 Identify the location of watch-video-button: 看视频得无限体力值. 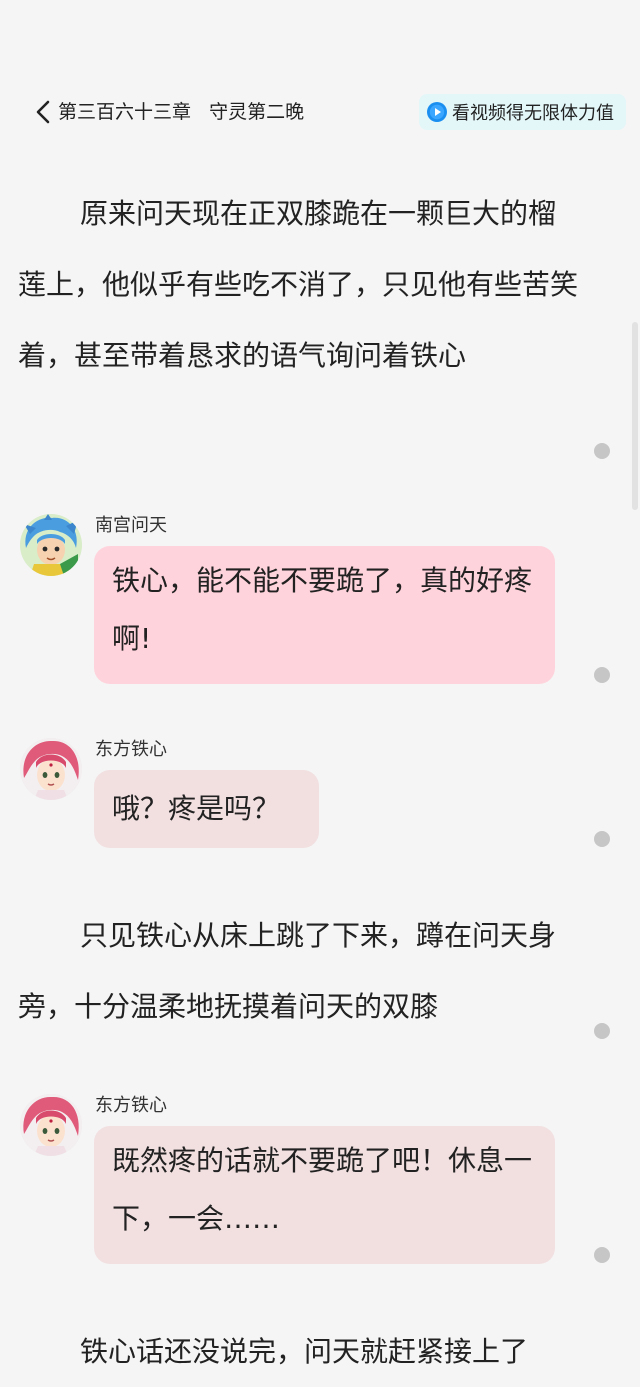
(522, 112).